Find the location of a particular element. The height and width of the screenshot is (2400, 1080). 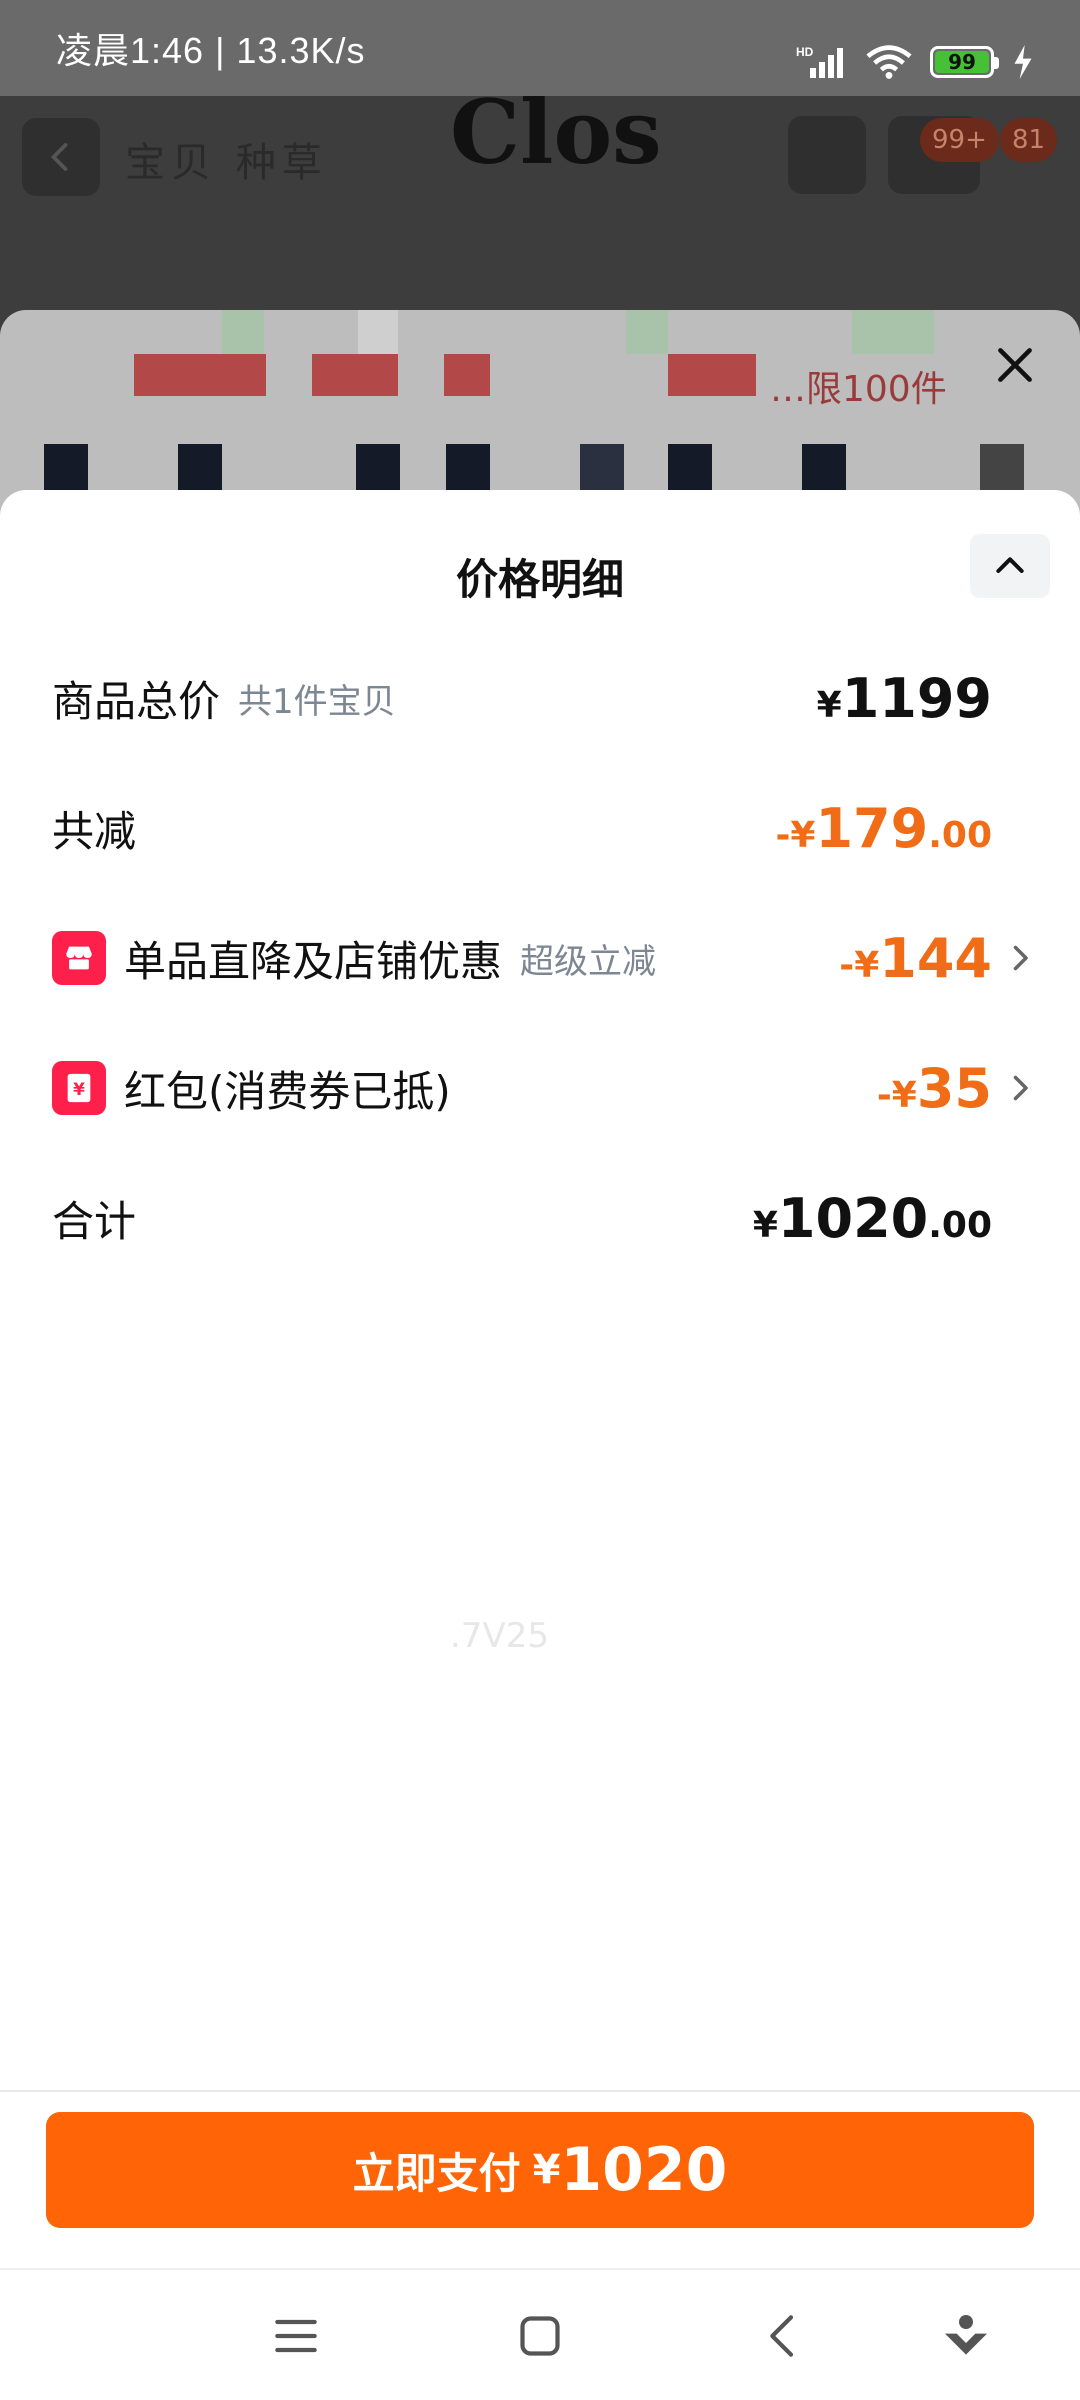

bottom-divider is located at coordinates (540, 2091).